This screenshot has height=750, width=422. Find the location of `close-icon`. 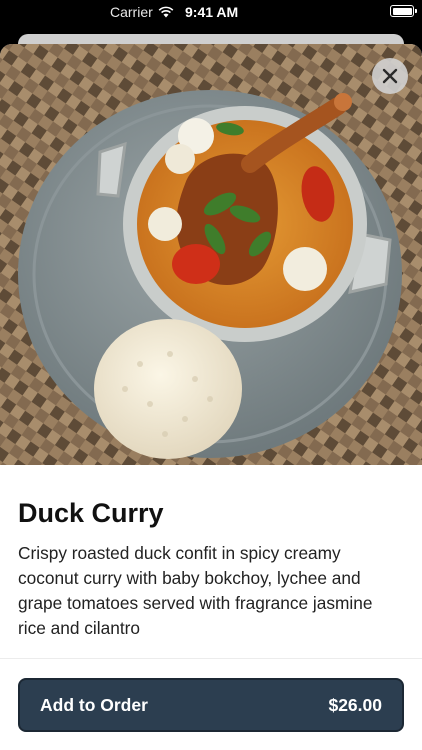

close-icon is located at coordinates (390, 76).